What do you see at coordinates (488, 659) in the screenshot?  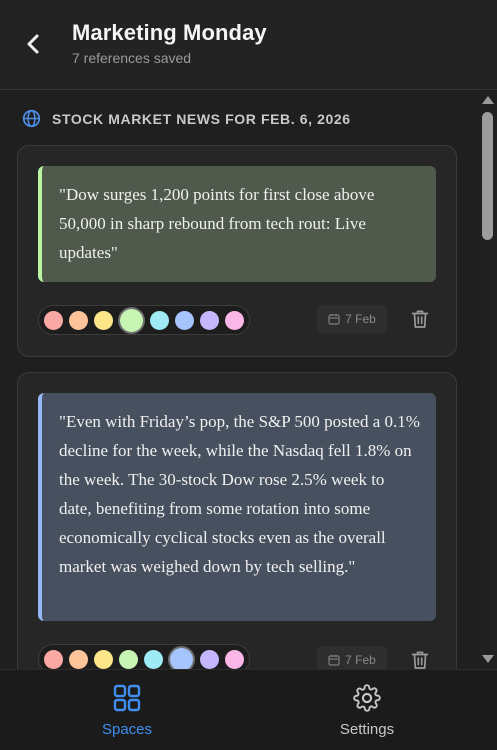 I see `scroll-down-arrow` at bounding box center [488, 659].